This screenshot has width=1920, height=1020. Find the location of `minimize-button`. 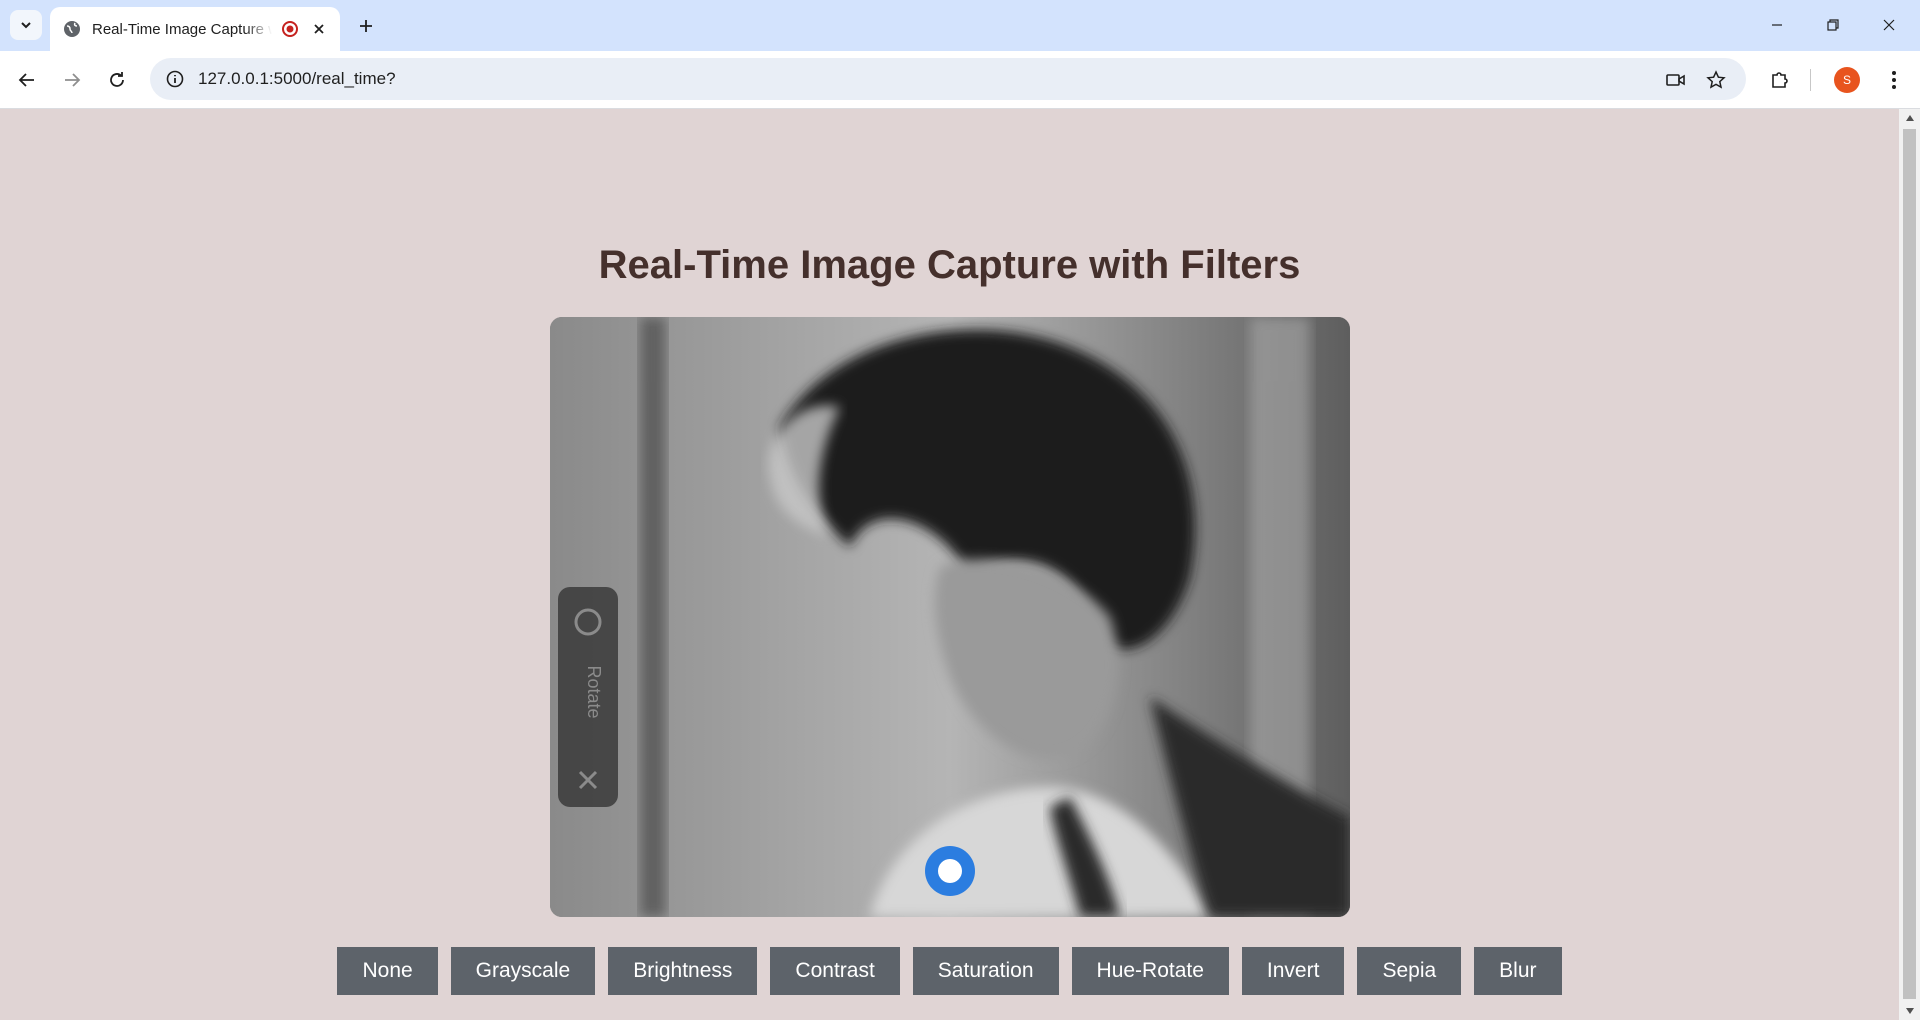

minimize-button is located at coordinates (1777, 25).